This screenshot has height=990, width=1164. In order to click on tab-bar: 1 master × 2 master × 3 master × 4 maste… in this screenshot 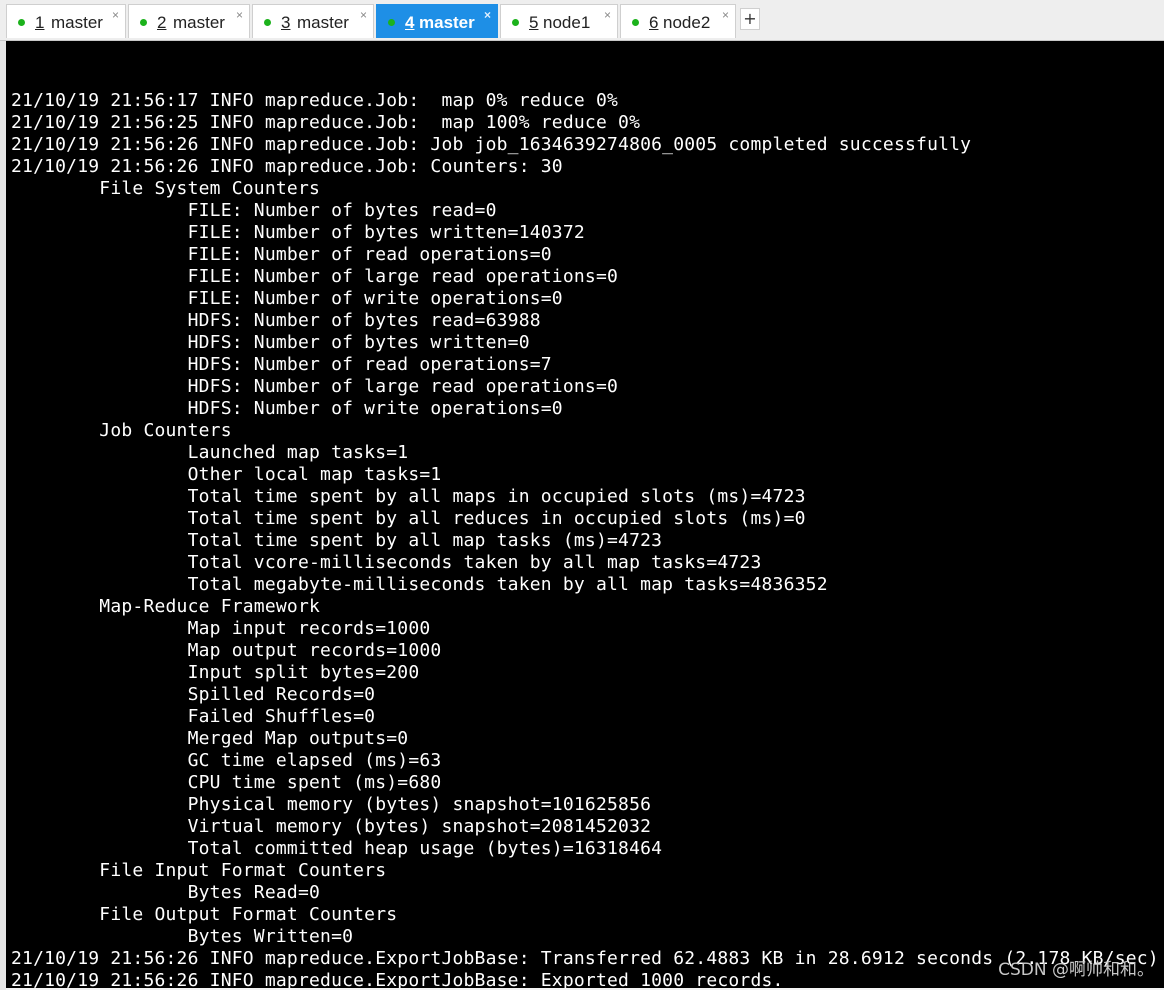, I will do `click(582, 20)`.